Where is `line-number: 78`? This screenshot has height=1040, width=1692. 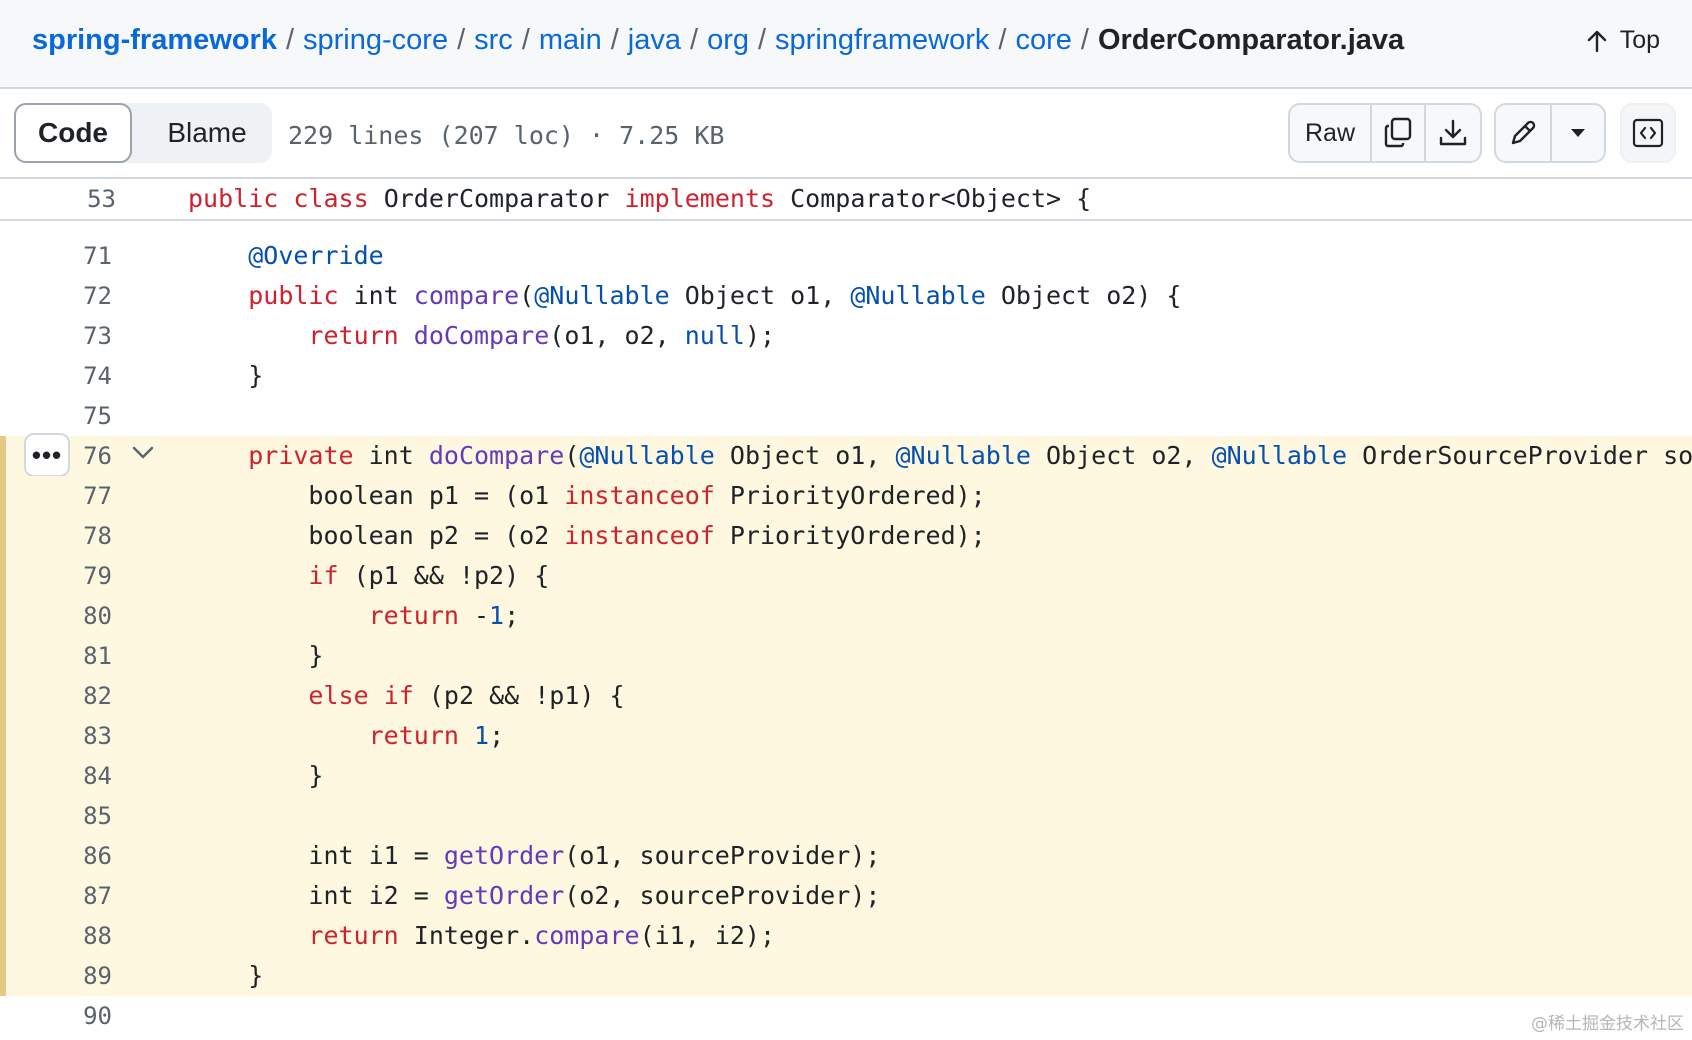
line-number: 78 is located at coordinates (84, 536).